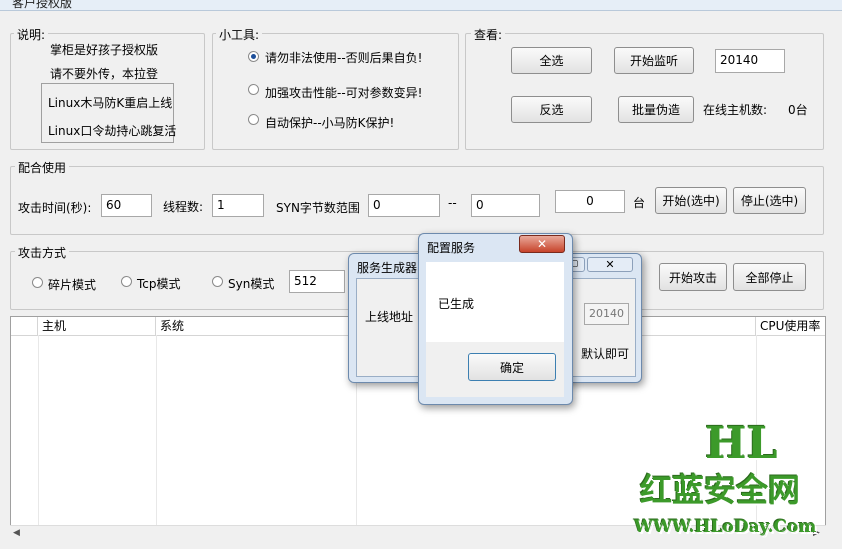 Image resolution: width=842 pixels, height=549 pixels. What do you see at coordinates (31, 34) in the screenshot?
I see `info-legend: 说明:` at bounding box center [31, 34].